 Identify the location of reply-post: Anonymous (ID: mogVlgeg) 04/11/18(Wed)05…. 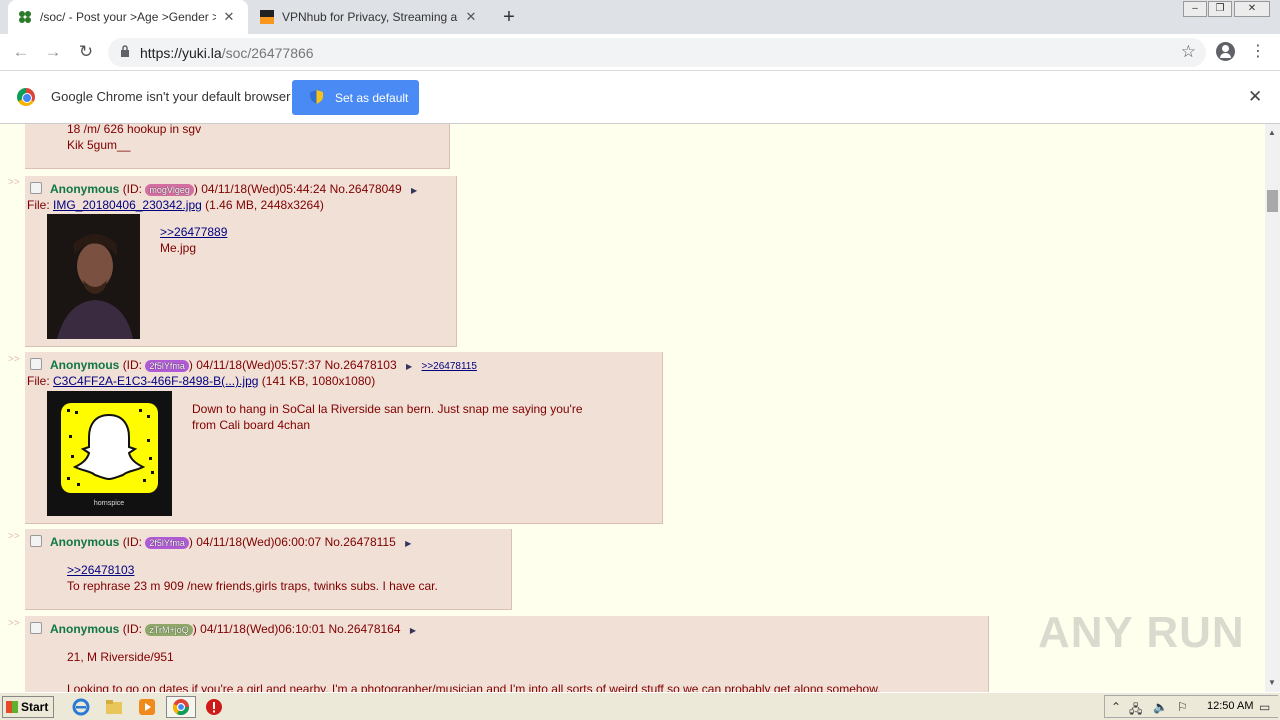
(241, 261).